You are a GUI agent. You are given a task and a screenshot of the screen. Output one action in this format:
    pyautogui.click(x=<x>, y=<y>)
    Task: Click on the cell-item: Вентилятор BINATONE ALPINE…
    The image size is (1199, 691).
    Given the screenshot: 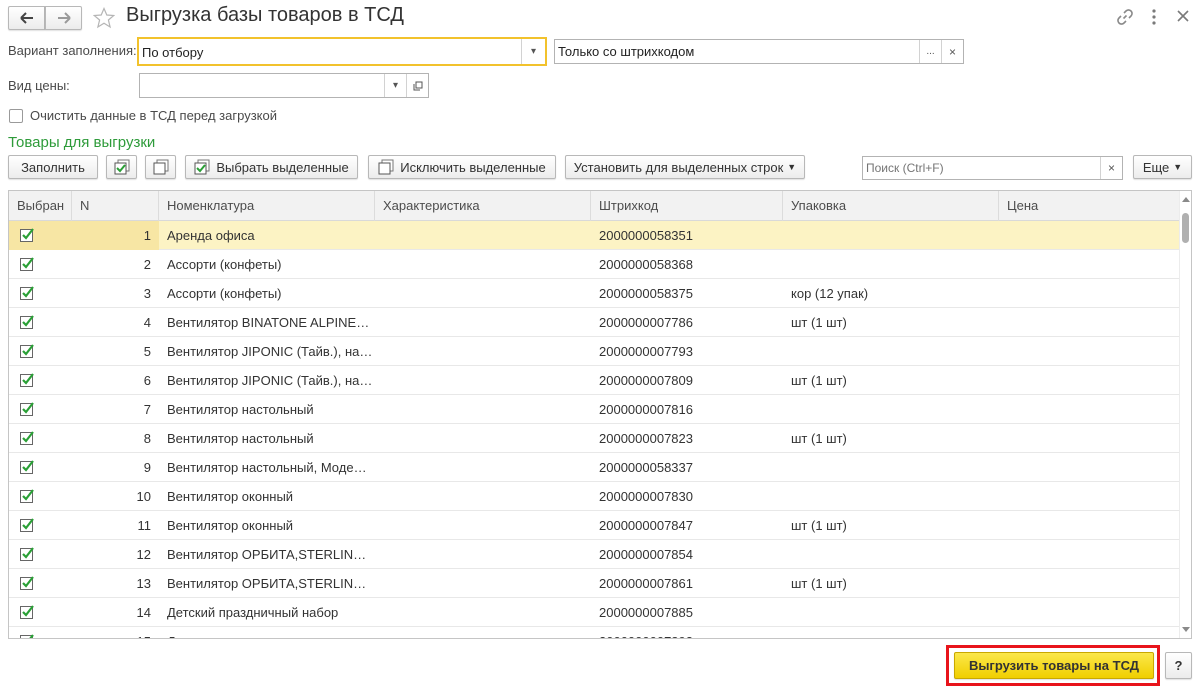 What is the action you would take?
    pyautogui.click(x=268, y=322)
    